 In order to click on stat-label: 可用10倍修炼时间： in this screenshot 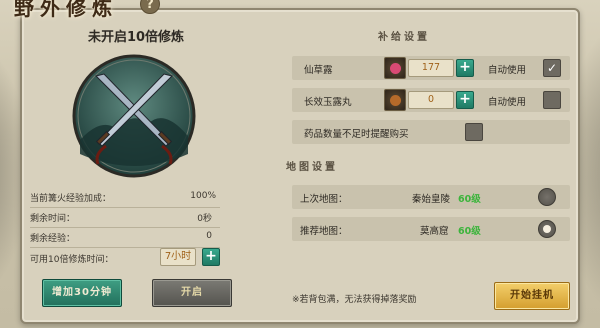, I will do `click(72, 260)`.